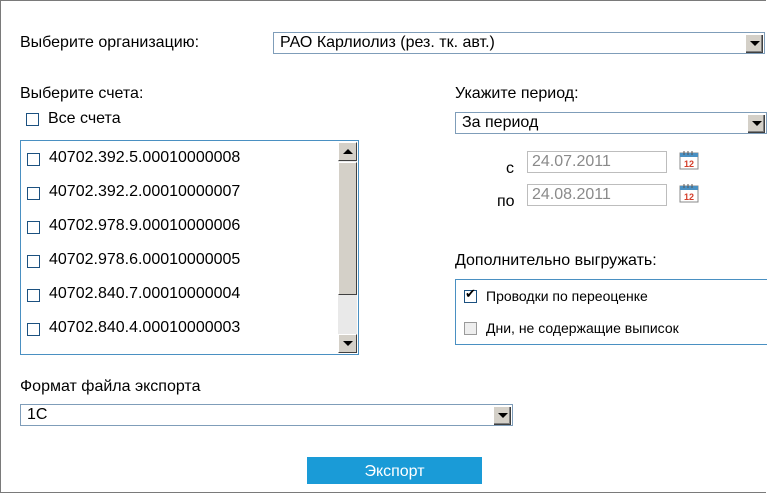 Image resolution: width=767 pixels, height=493 pixels. What do you see at coordinates (145, 225) in the screenshot?
I see `account-number: 40702.978.9.00010000006` at bounding box center [145, 225].